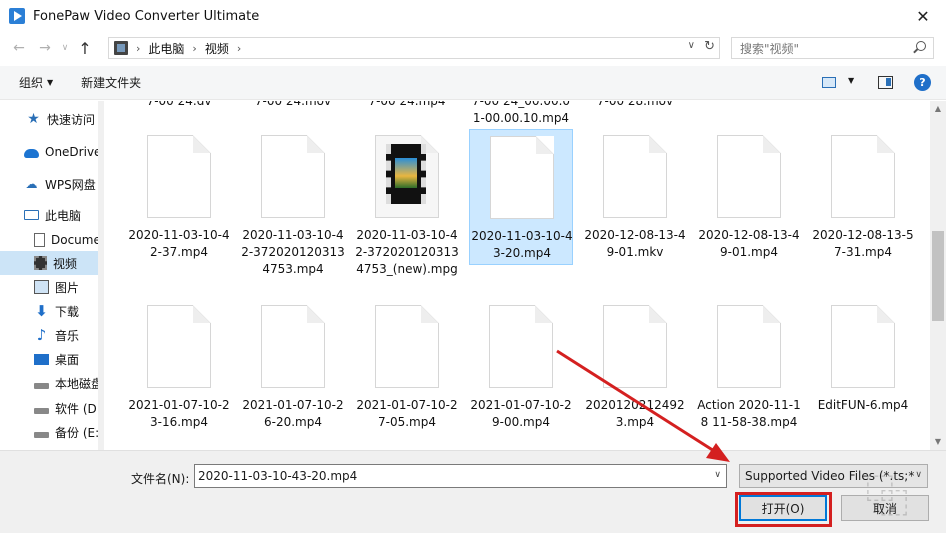 The image size is (946, 533). What do you see at coordinates (17, 16) in the screenshot?
I see `app-play-icon` at bounding box center [17, 16].